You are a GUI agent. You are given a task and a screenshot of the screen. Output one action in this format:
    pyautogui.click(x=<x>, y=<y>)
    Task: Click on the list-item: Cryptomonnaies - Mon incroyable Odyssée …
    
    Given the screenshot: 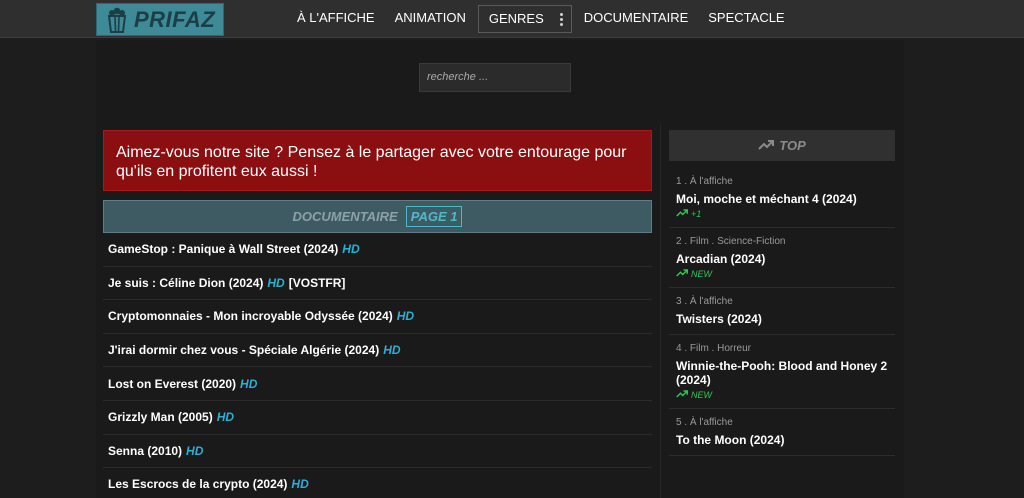 What is the action you would take?
    pyautogui.click(x=377, y=317)
    